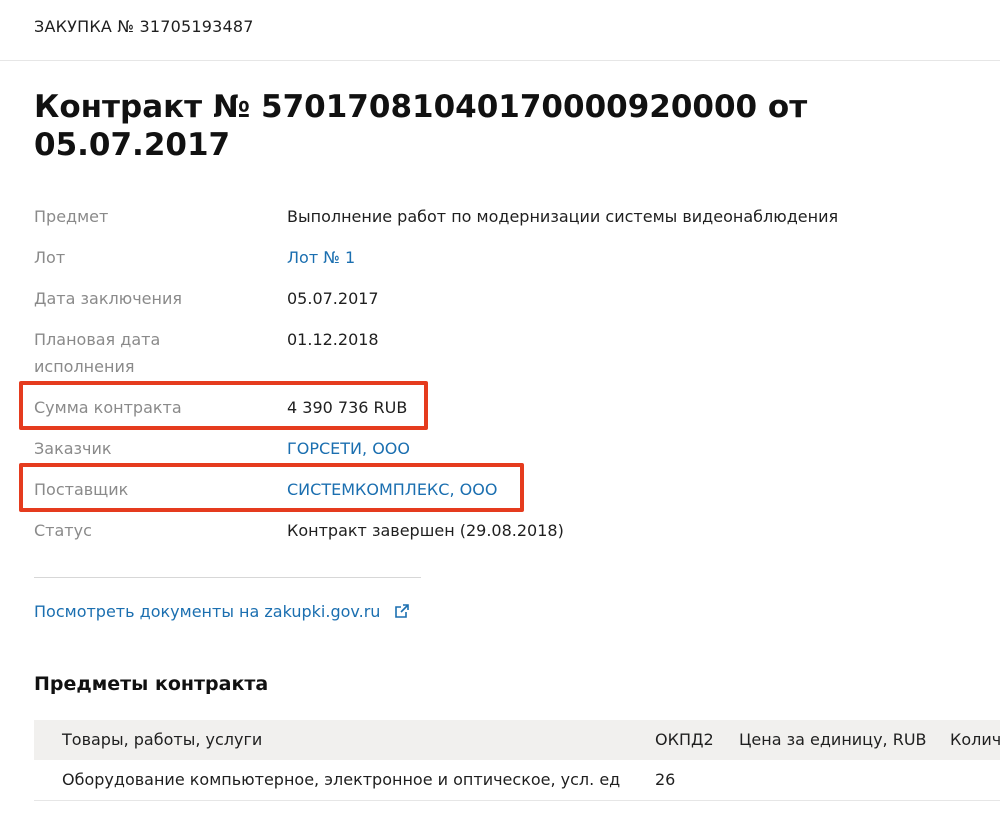 The height and width of the screenshot is (831, 1000). Describe the element at coordinates (665, 779) in the screenshot. I see `cell-okpd2: 26` at that location.